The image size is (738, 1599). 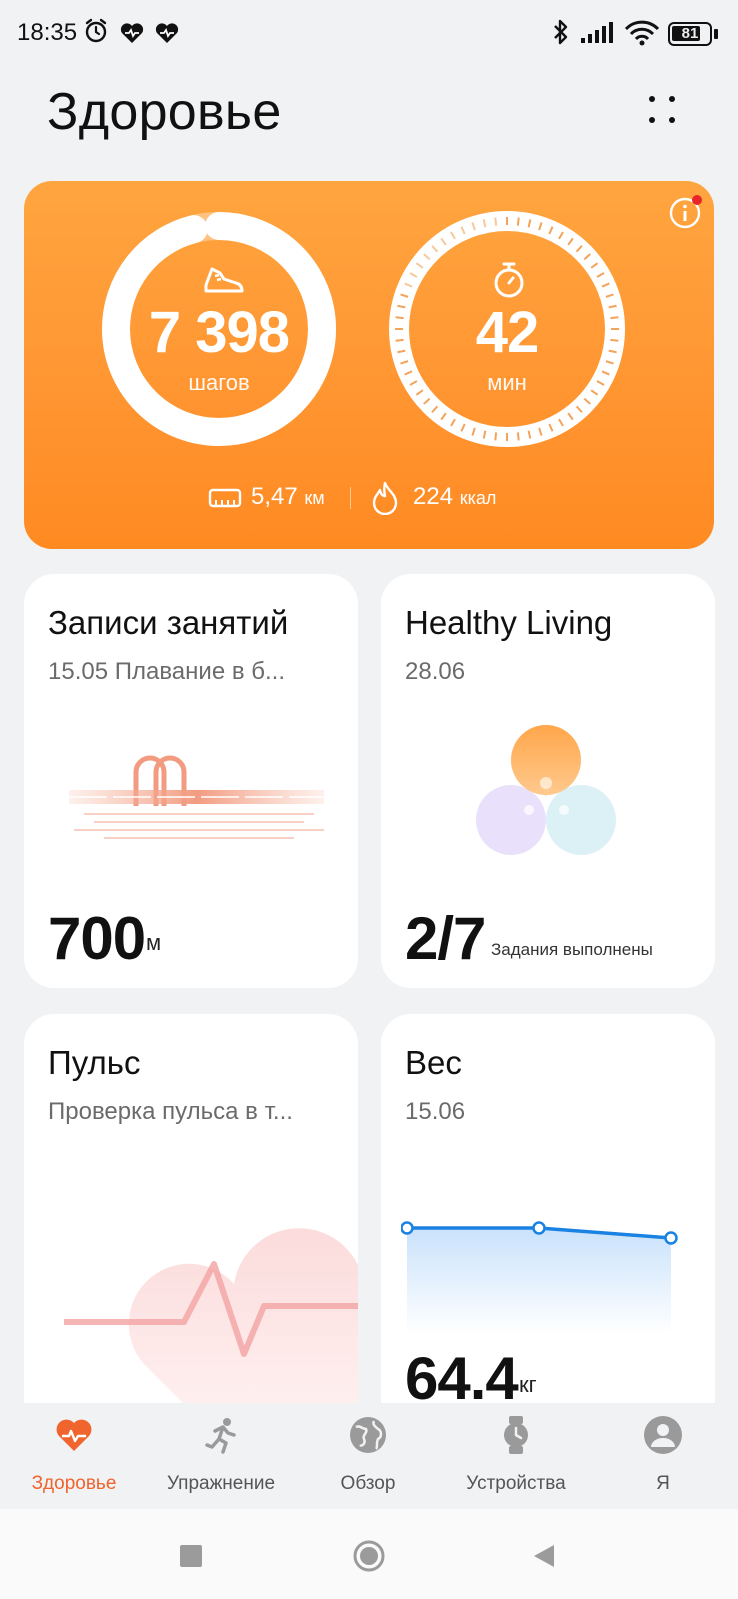 I want to click on grid-dots-icon, so click(x=662, y=109).